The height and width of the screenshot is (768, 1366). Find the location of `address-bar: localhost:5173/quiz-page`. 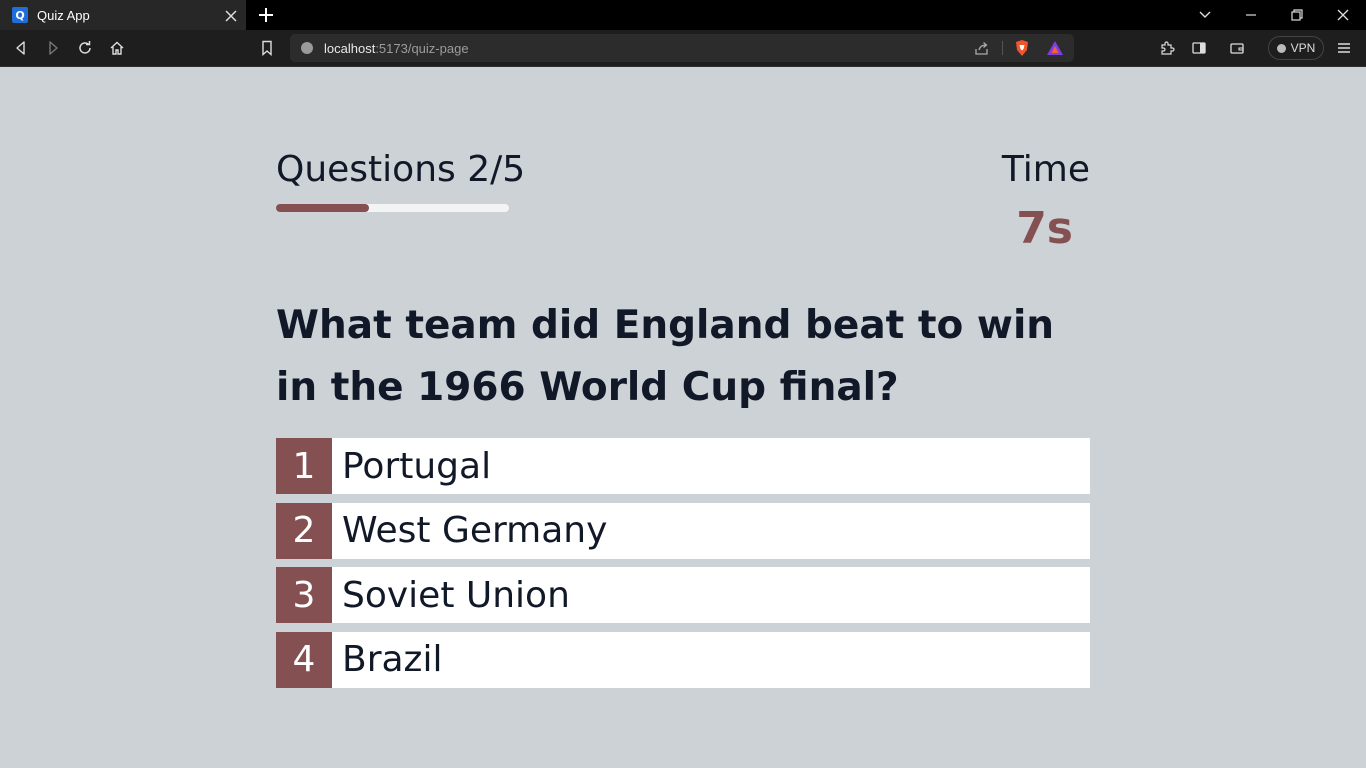

address-bar: localhost:5173/quiz-page is located at coordinates (682, 48).